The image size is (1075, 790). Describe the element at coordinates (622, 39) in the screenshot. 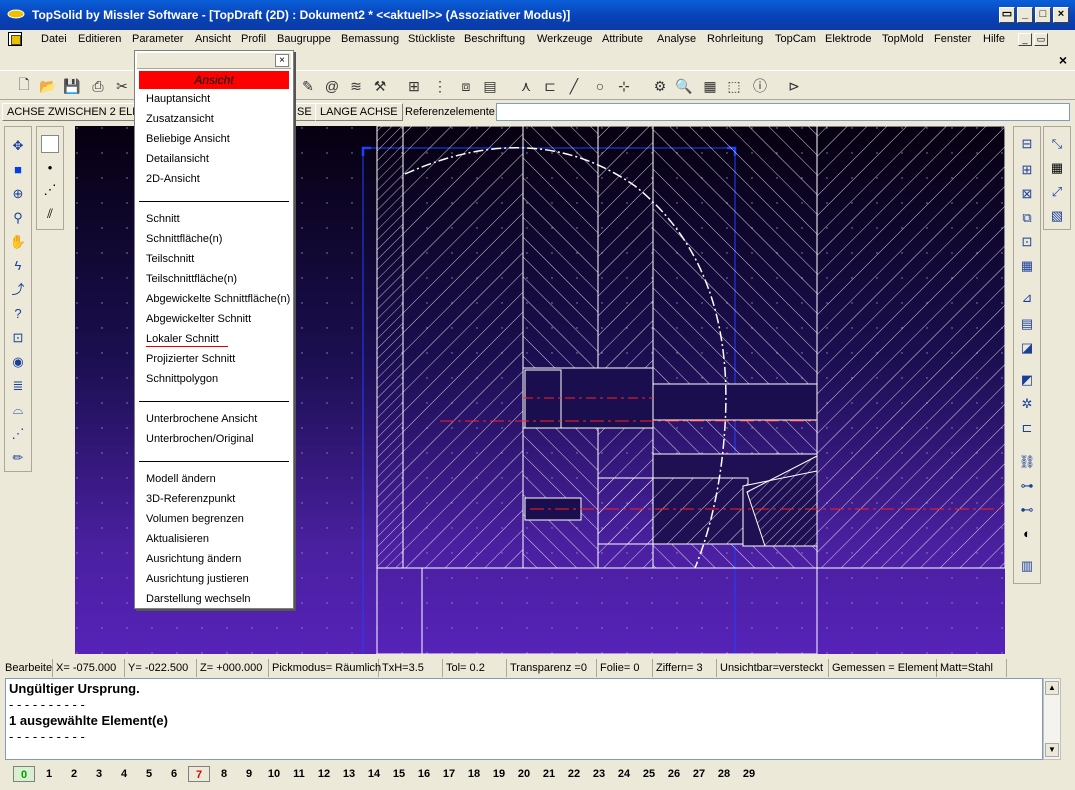

I see `menu-attribute: Attribute` at that location.